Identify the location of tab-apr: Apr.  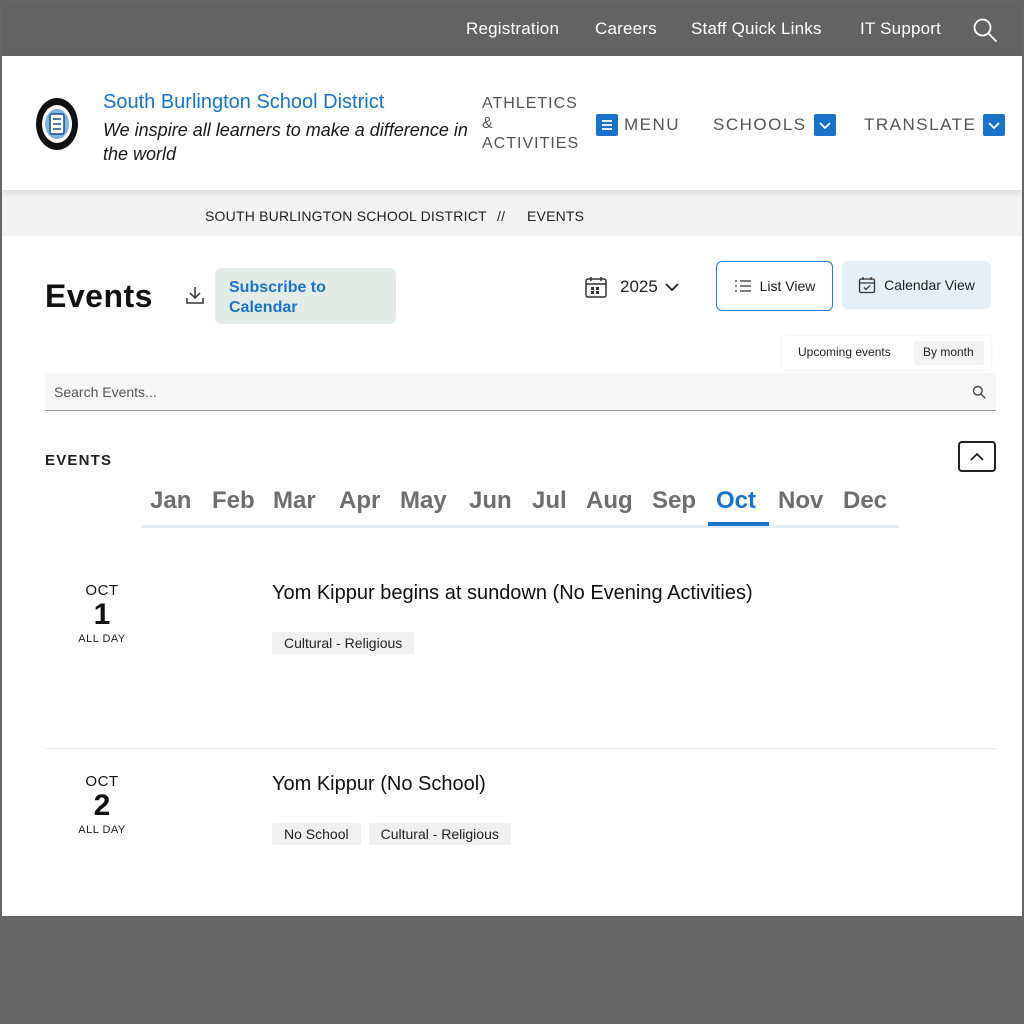
(359, 501).